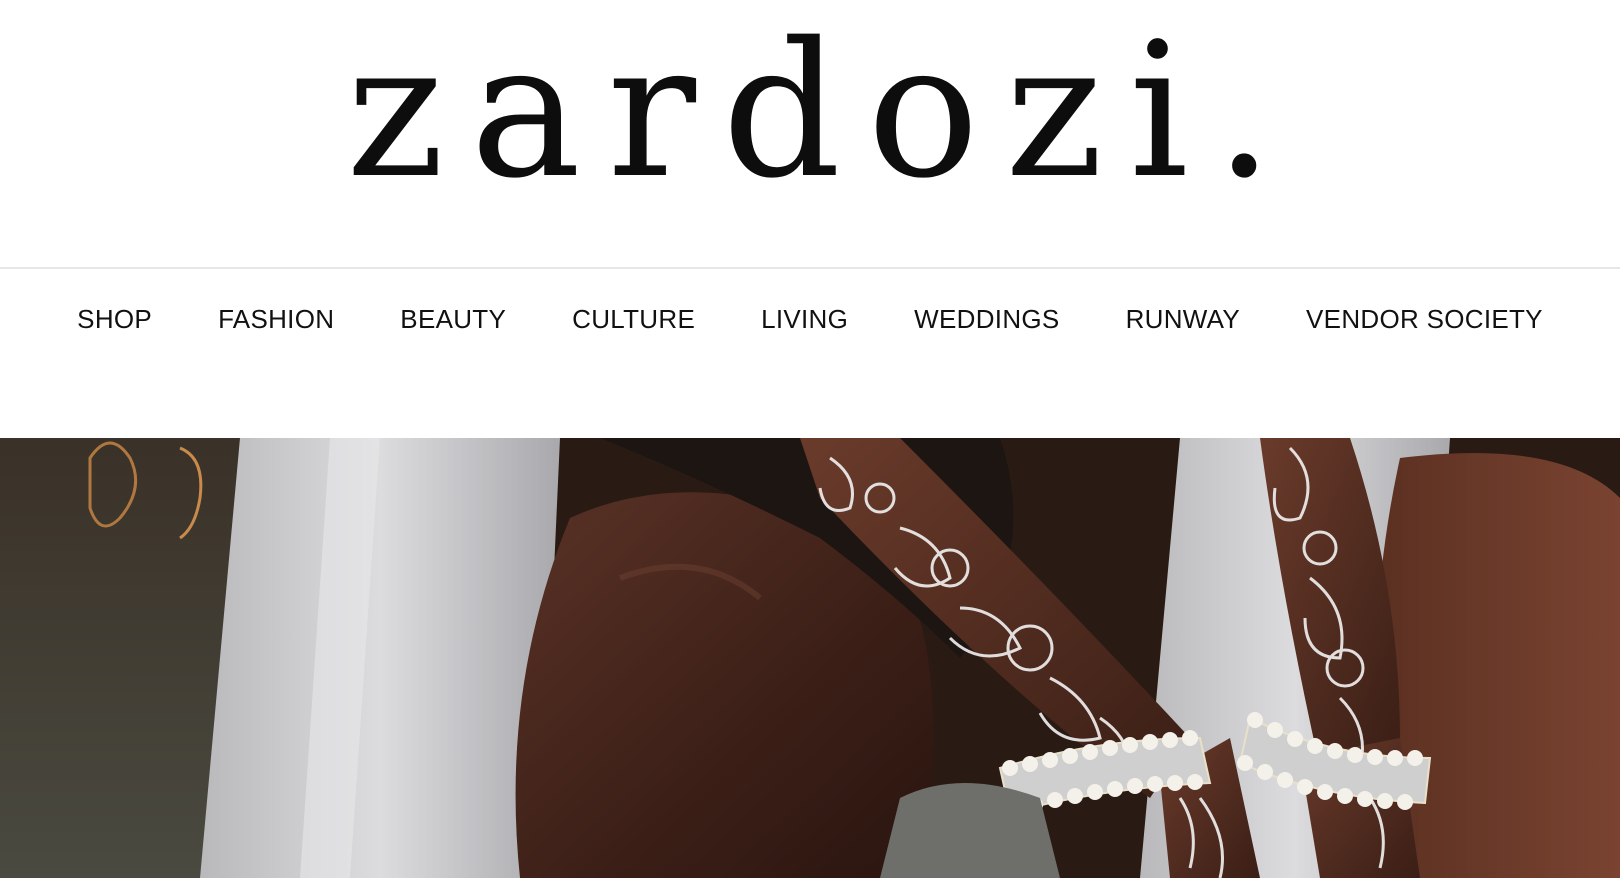 The width and height of the screenshot is (1620, 878). What do you see at coordinates (809, 111) in the screenshot?
I see `site-logo: zardozi.` at bounding box center [809, 111].